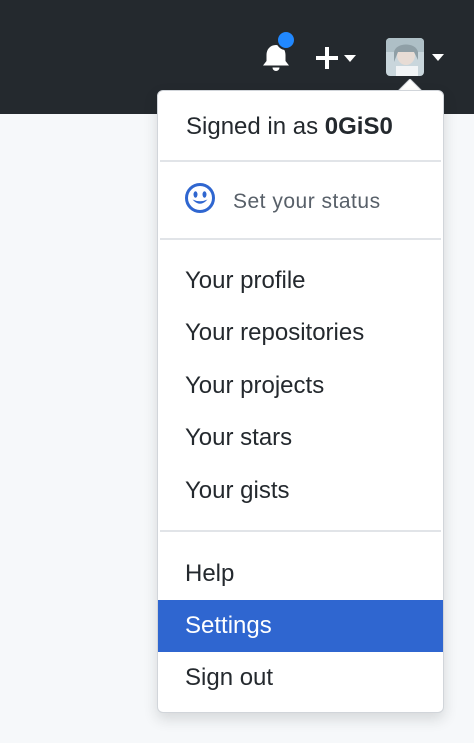  Describe the element at coordinates (300, 678) in the screenshot. I see `menu-item-sign-out: Sign out` at that location.